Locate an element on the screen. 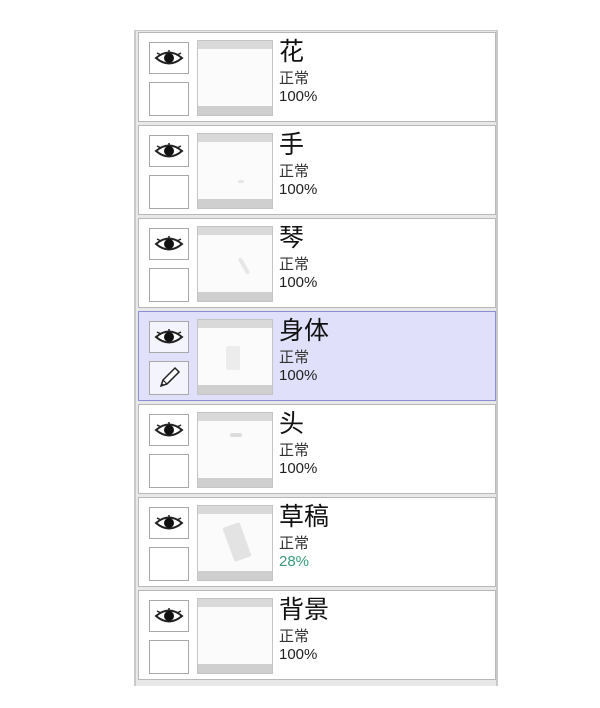 This screenshot has width=600, height=708. pencil-icon is located at coordinates (170, 377).